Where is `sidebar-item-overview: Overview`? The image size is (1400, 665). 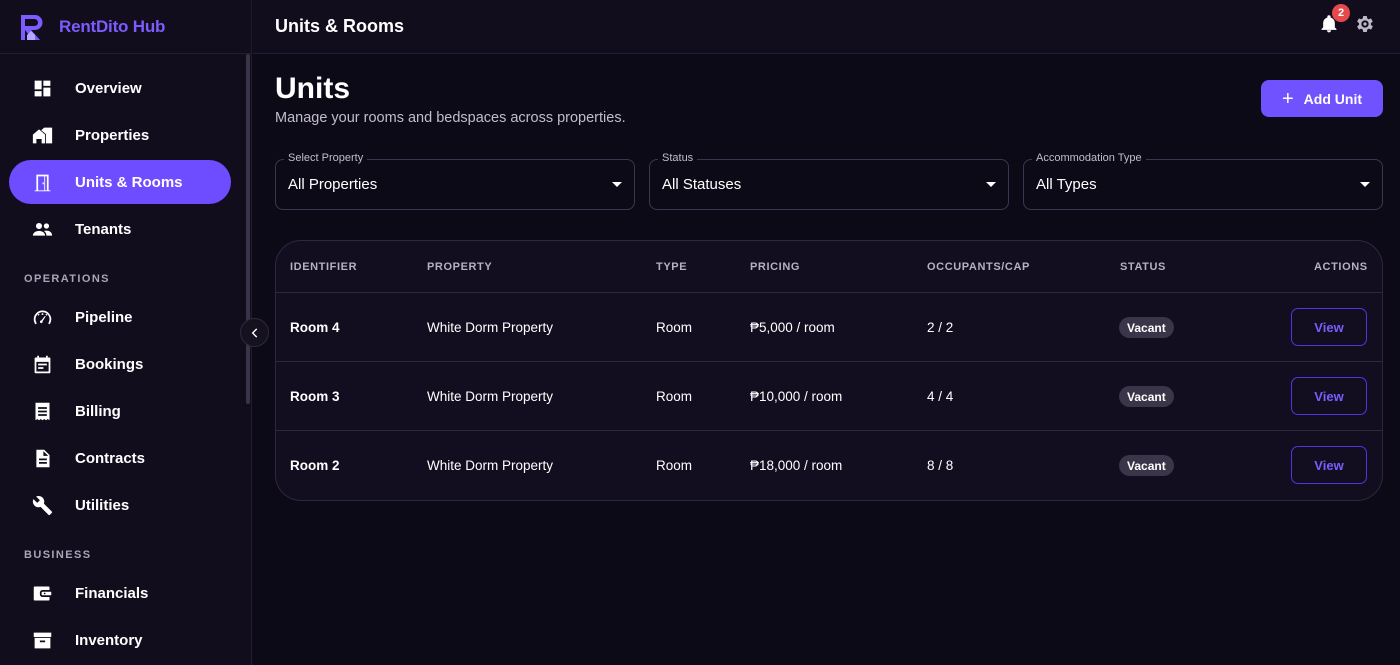 sidebar-item-overview: Overview is located at coordinates (120, 88).